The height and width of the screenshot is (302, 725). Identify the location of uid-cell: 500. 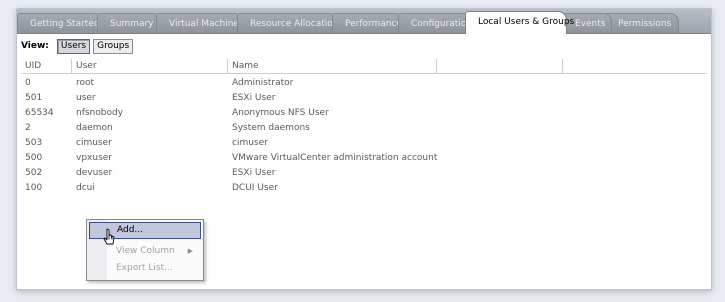
(34, 158).